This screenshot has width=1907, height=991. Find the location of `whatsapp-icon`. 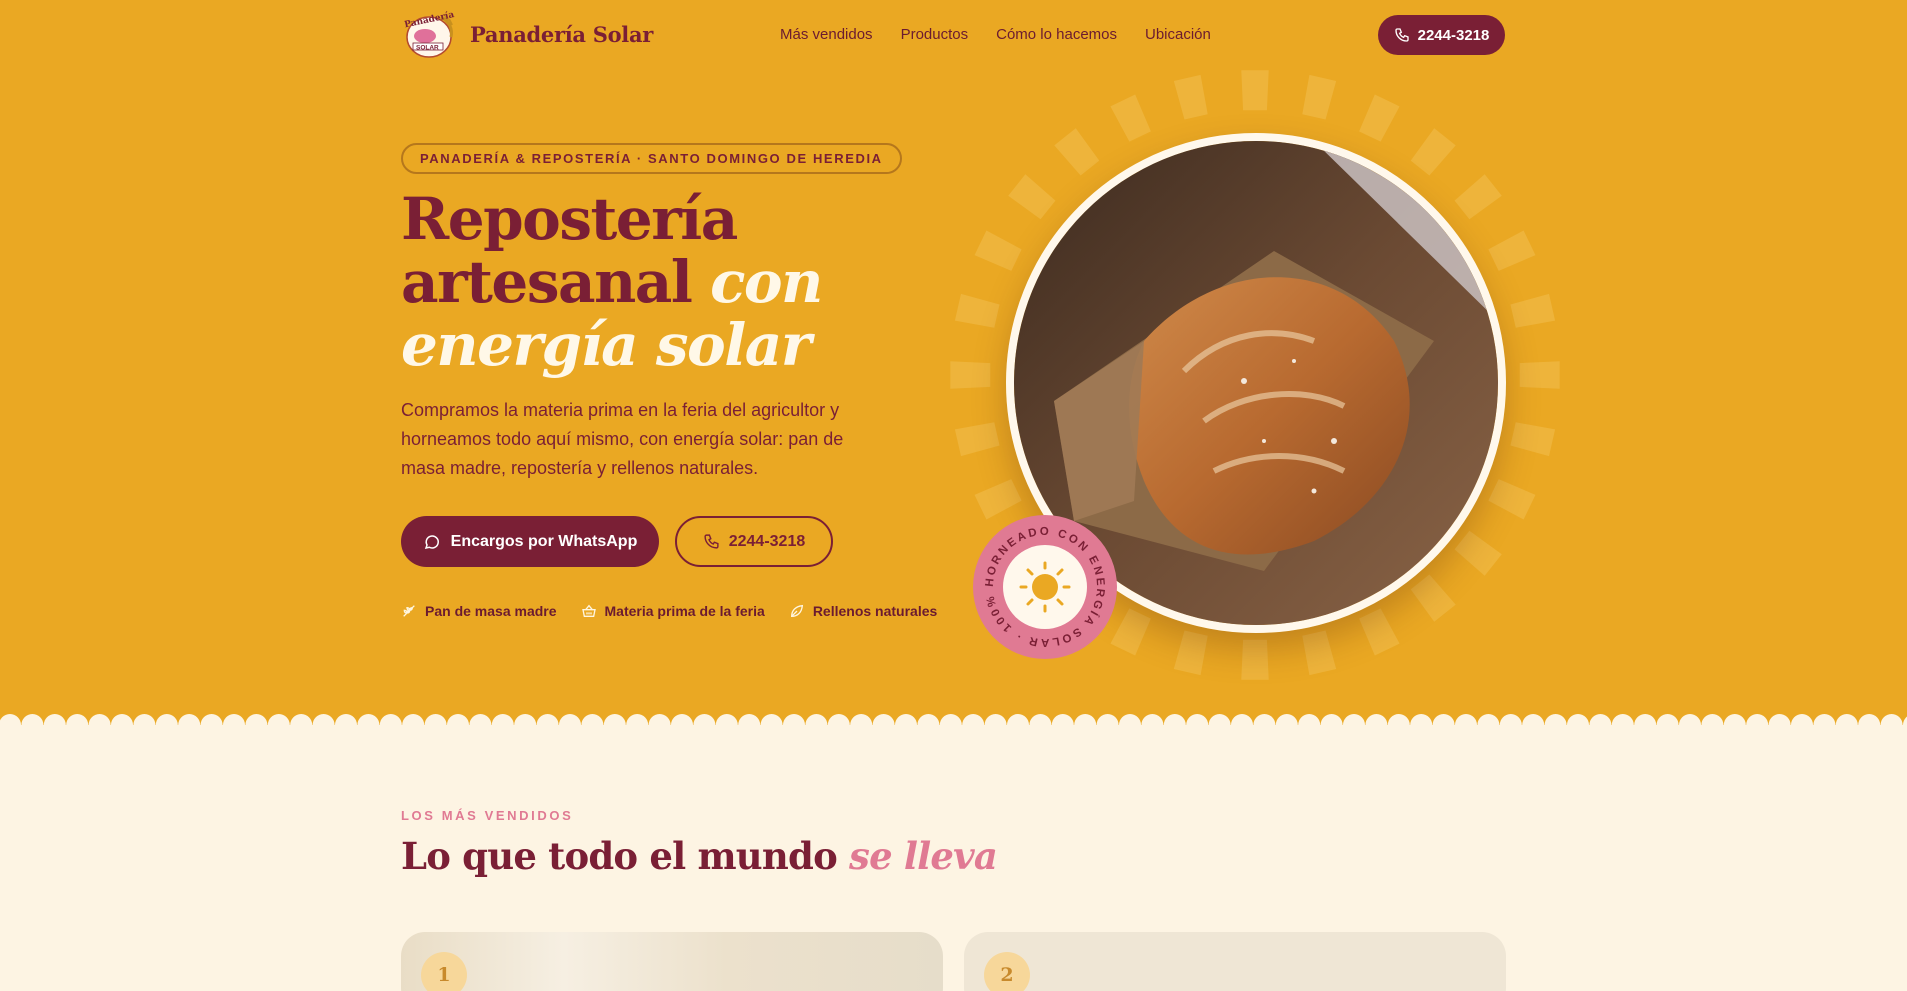

whatsapp-icon is located at coordinates (431, 541).